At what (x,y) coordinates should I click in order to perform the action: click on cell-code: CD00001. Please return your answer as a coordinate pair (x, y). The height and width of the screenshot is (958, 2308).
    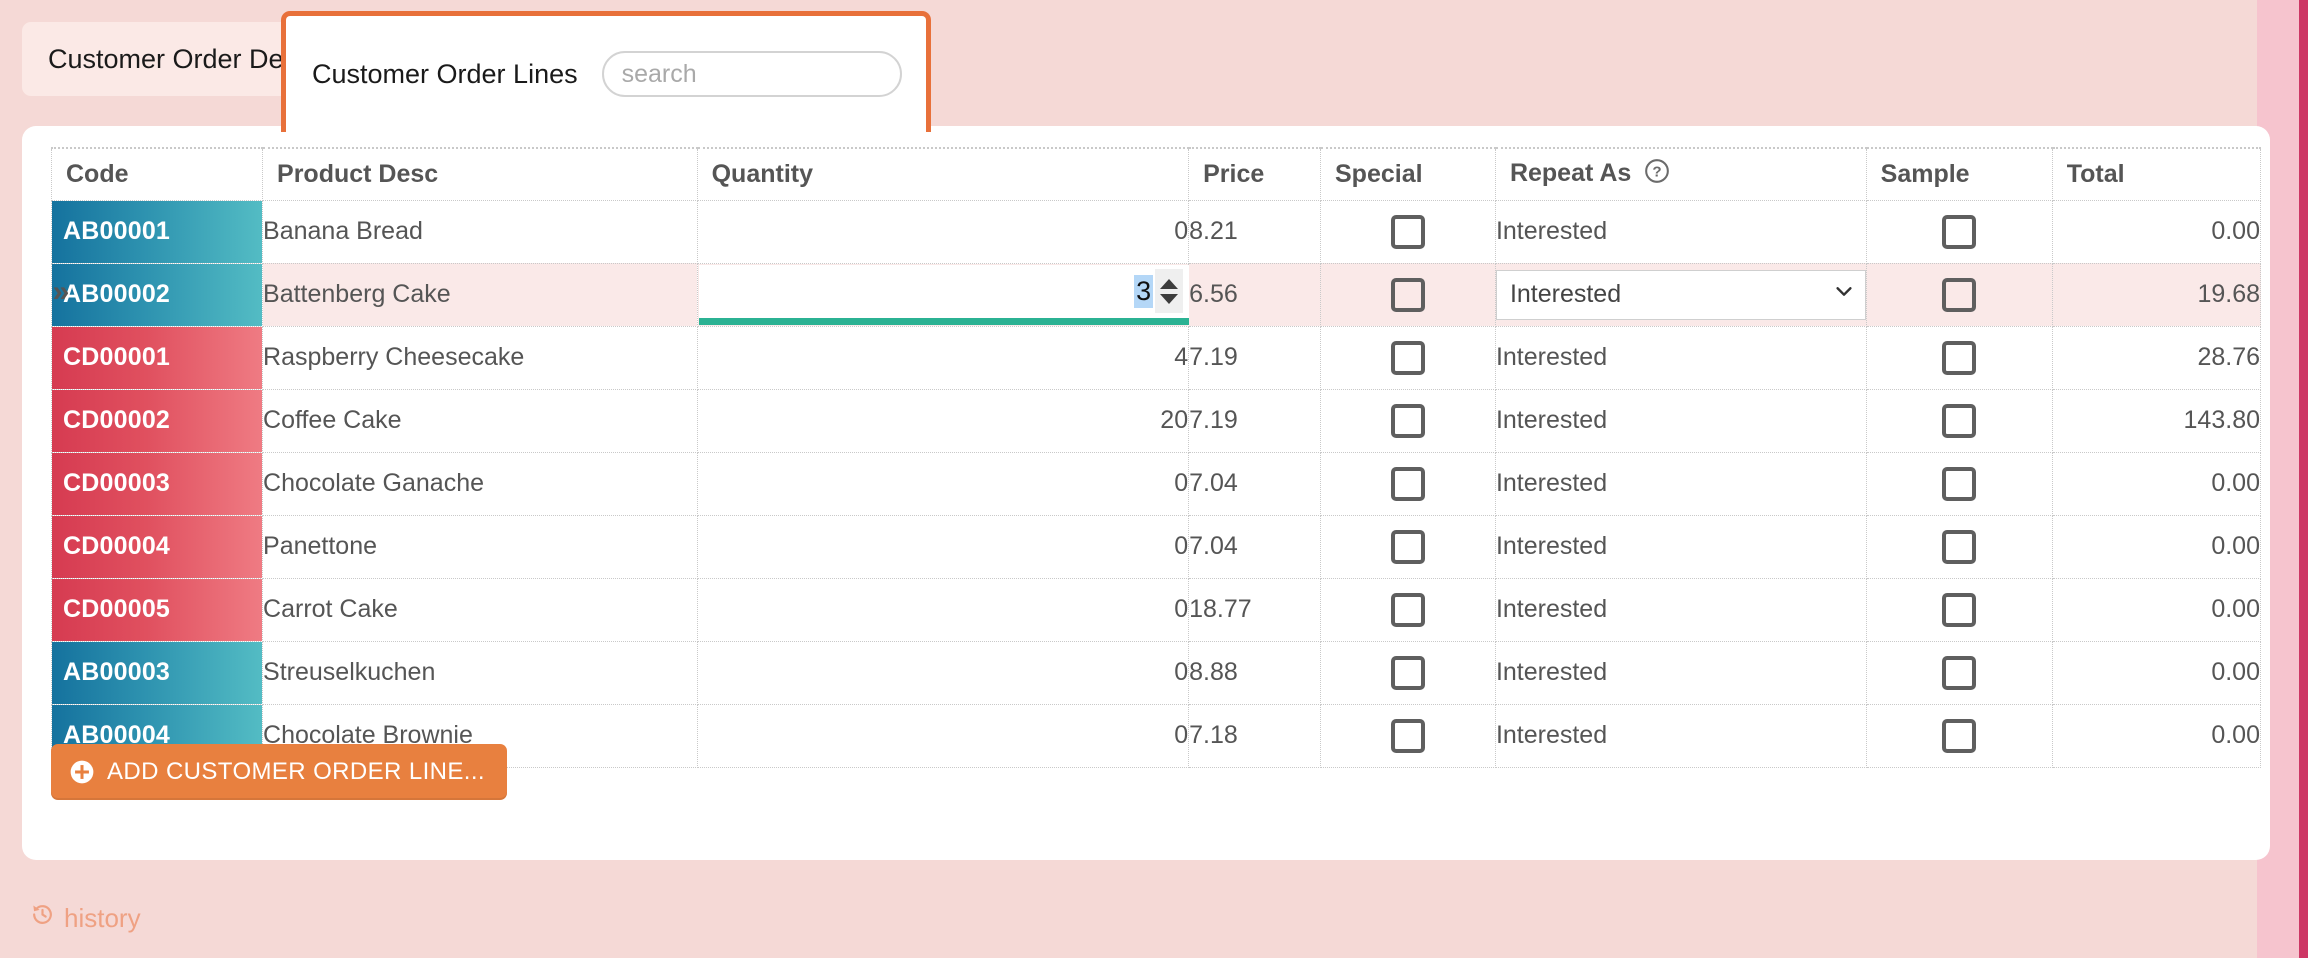
    Looking at the image, I should click on (157, 357).